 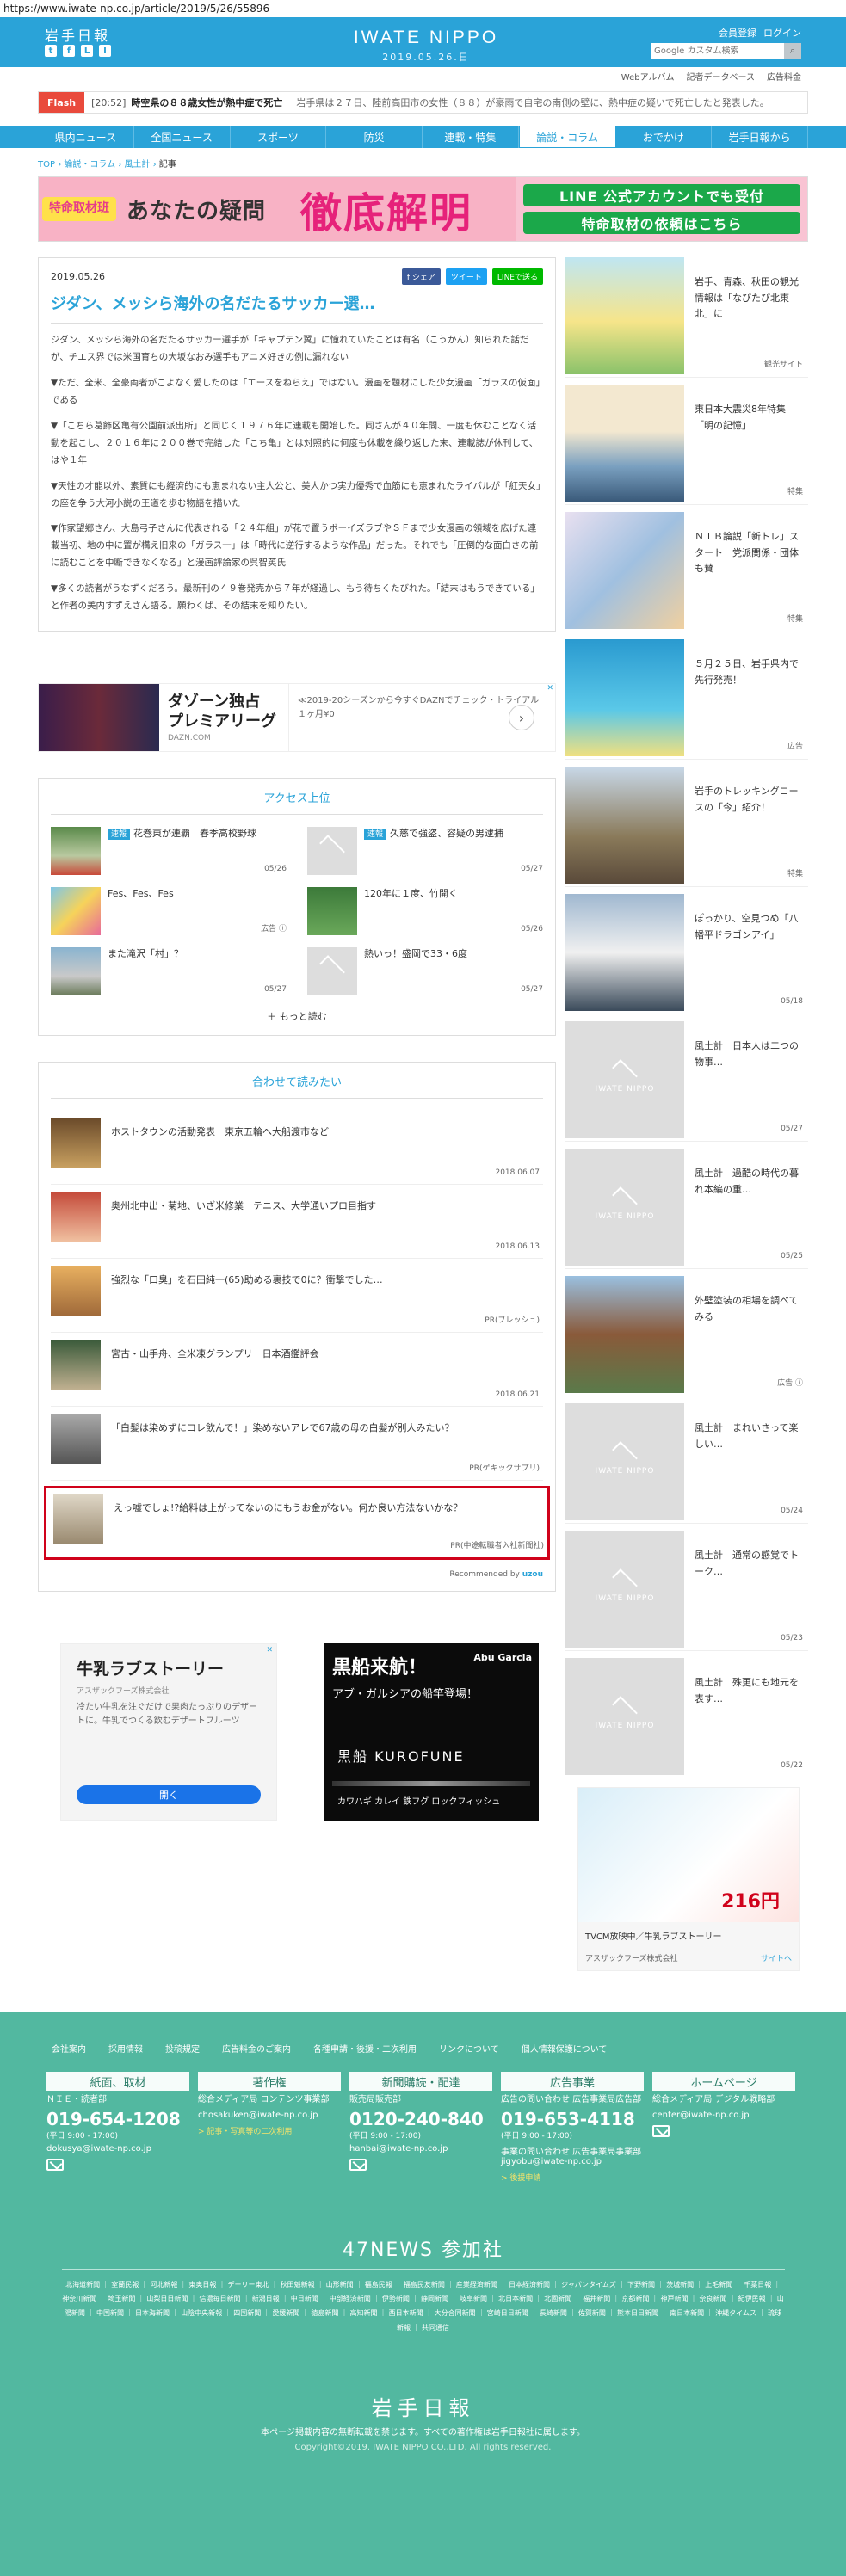 What do you see at coordinates (469, 2049) in the screenshot?
I see `footer-link-linking: リンクについて` at bounding box center [469, 2049].